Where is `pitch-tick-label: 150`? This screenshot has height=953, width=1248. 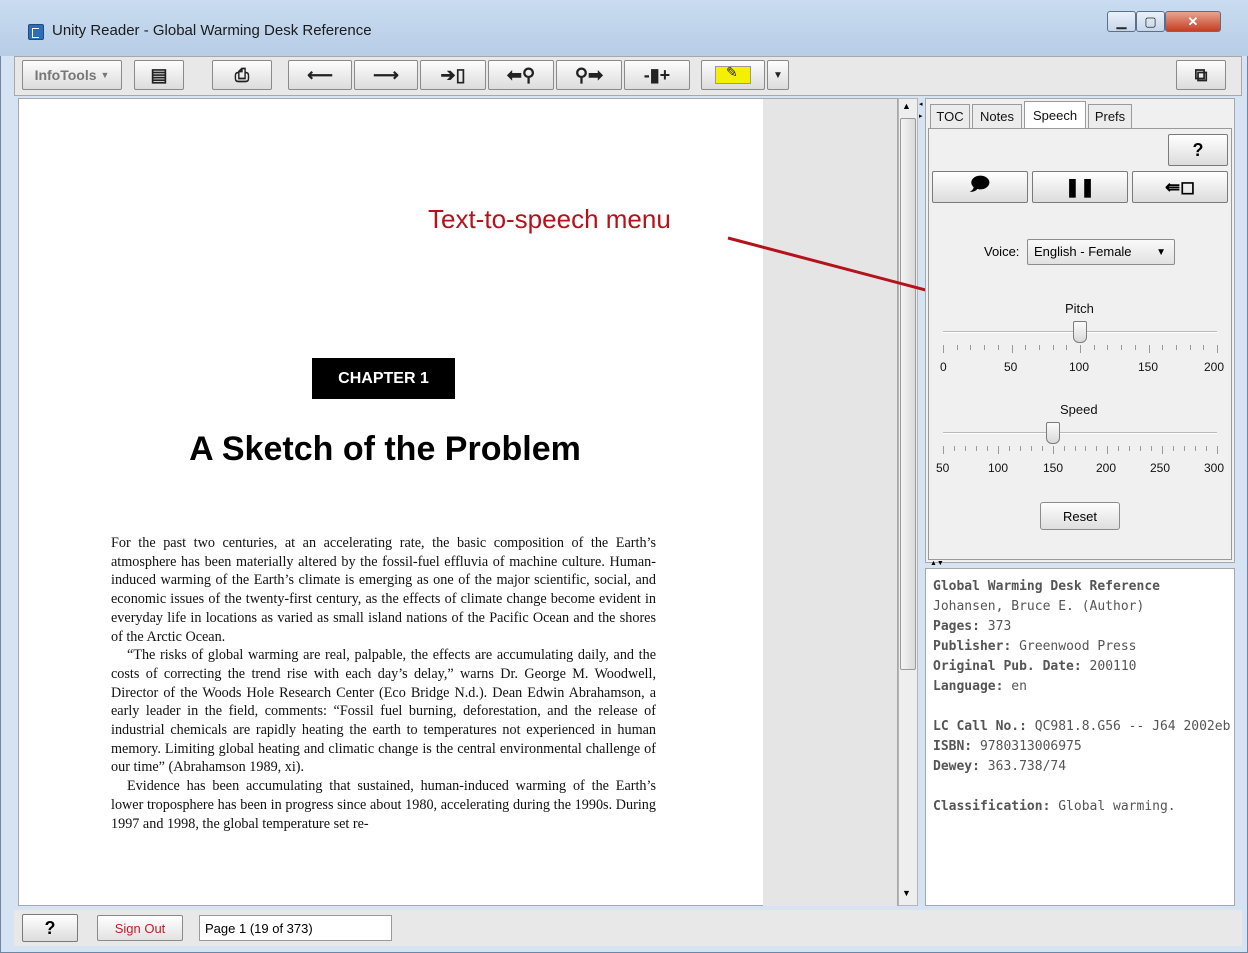 pitch-tick-label: 150 is located at coordinates (1148, 367).